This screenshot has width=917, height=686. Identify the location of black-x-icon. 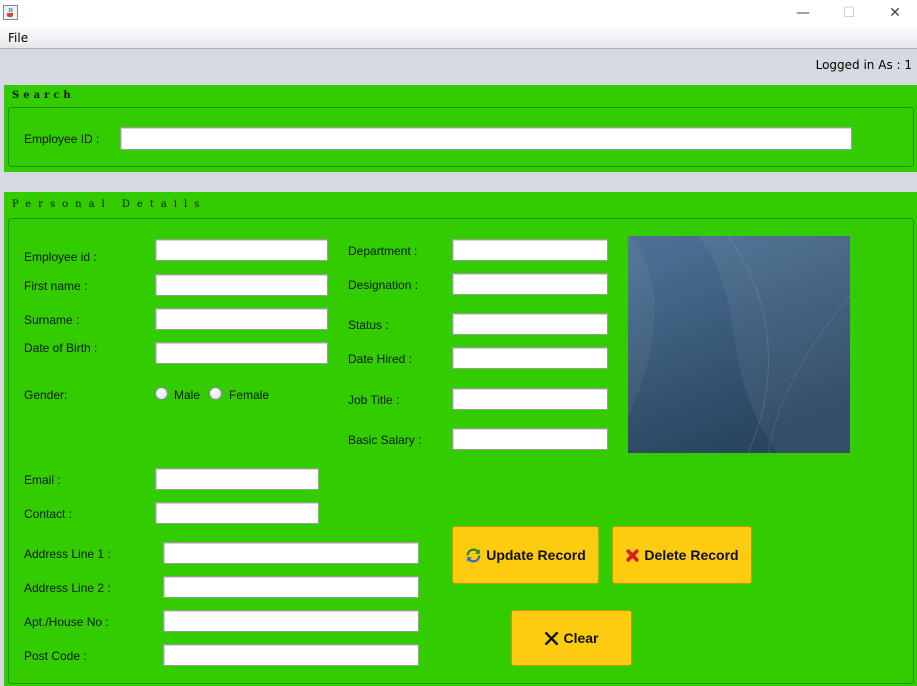
(552, 638).